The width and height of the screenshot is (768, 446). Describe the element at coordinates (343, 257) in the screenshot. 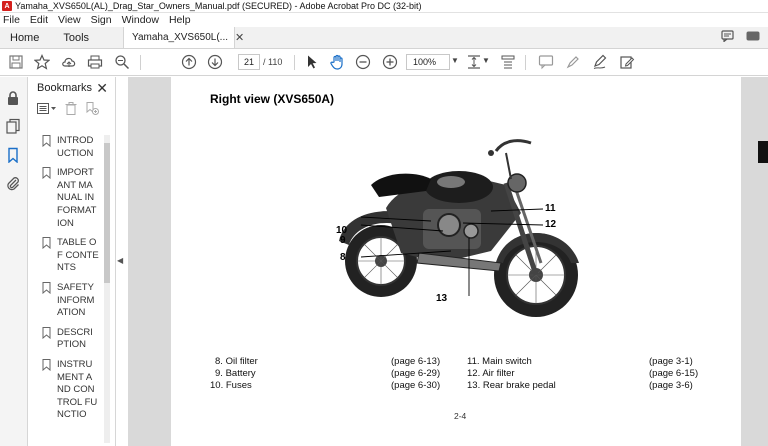

I see `callout-8: 8` at that location.